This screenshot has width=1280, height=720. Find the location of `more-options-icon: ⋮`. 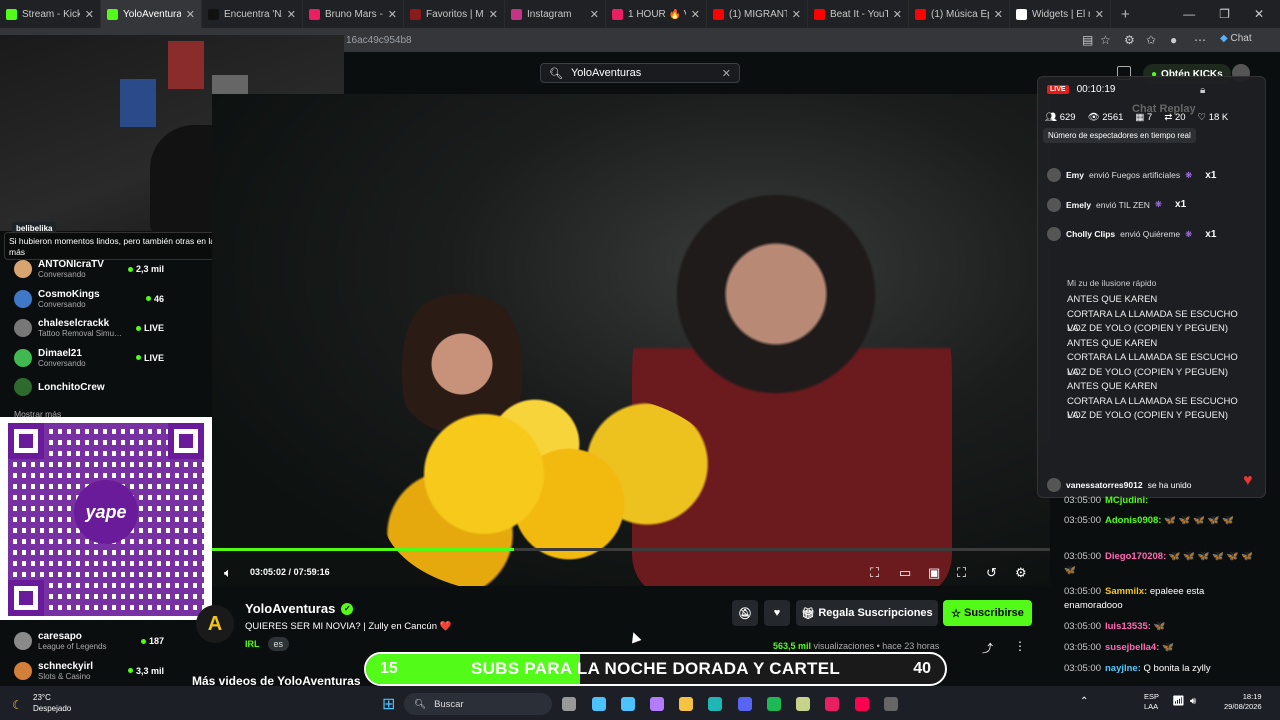

more-options-icon: ⋮ is located at coordinates (1020, 646).